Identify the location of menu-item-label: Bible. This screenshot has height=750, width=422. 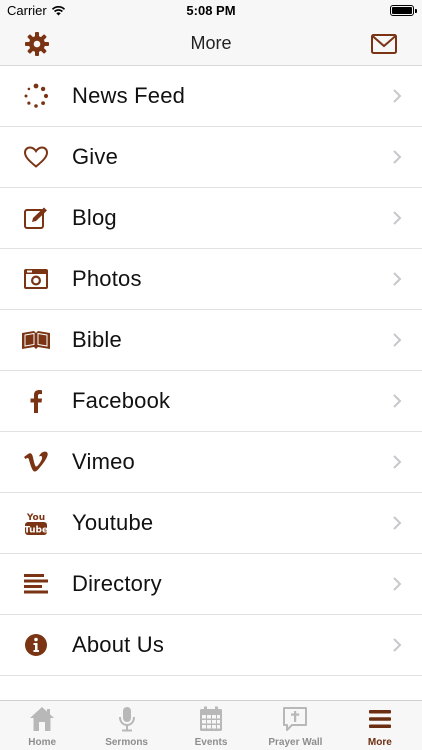
(97, 339).